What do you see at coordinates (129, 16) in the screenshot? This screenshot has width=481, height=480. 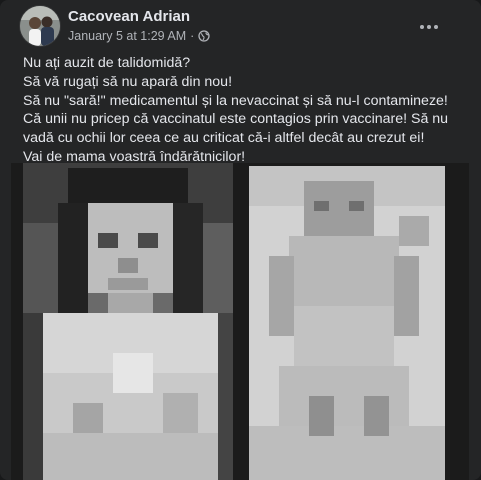 I see `author-name: Cacovean Adrian` at bounding box center [129, 16].